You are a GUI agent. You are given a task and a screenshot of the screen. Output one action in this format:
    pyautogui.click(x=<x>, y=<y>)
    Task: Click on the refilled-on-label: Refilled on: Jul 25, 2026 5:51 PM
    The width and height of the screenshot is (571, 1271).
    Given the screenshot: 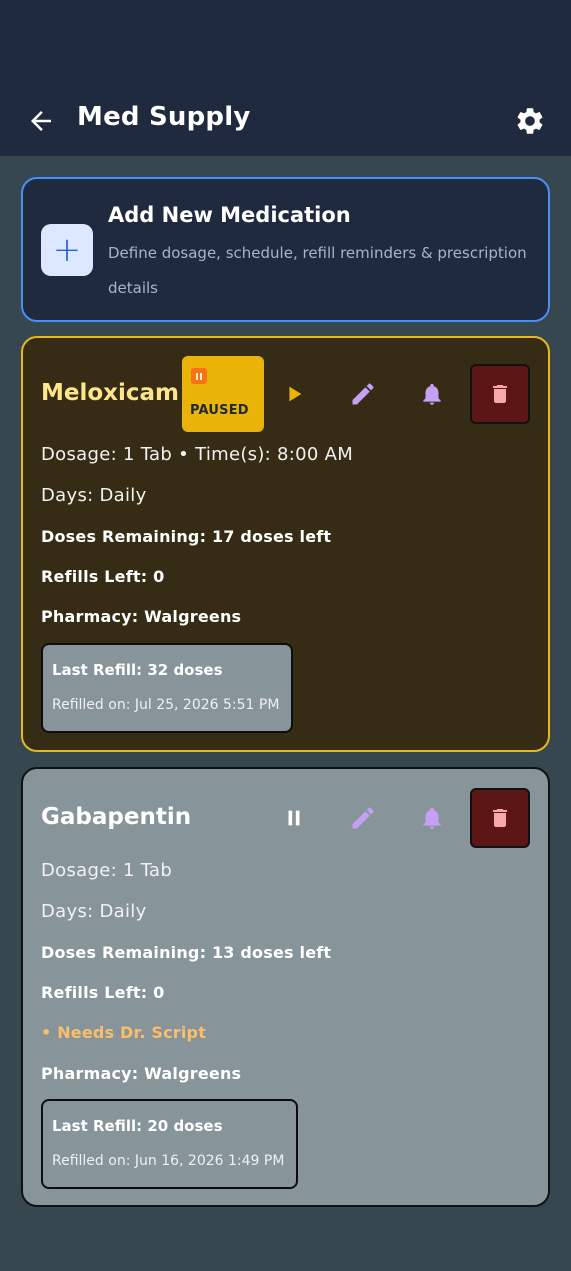 What is the action you would take?
    pyautogui.click(x=166, y=705)
    